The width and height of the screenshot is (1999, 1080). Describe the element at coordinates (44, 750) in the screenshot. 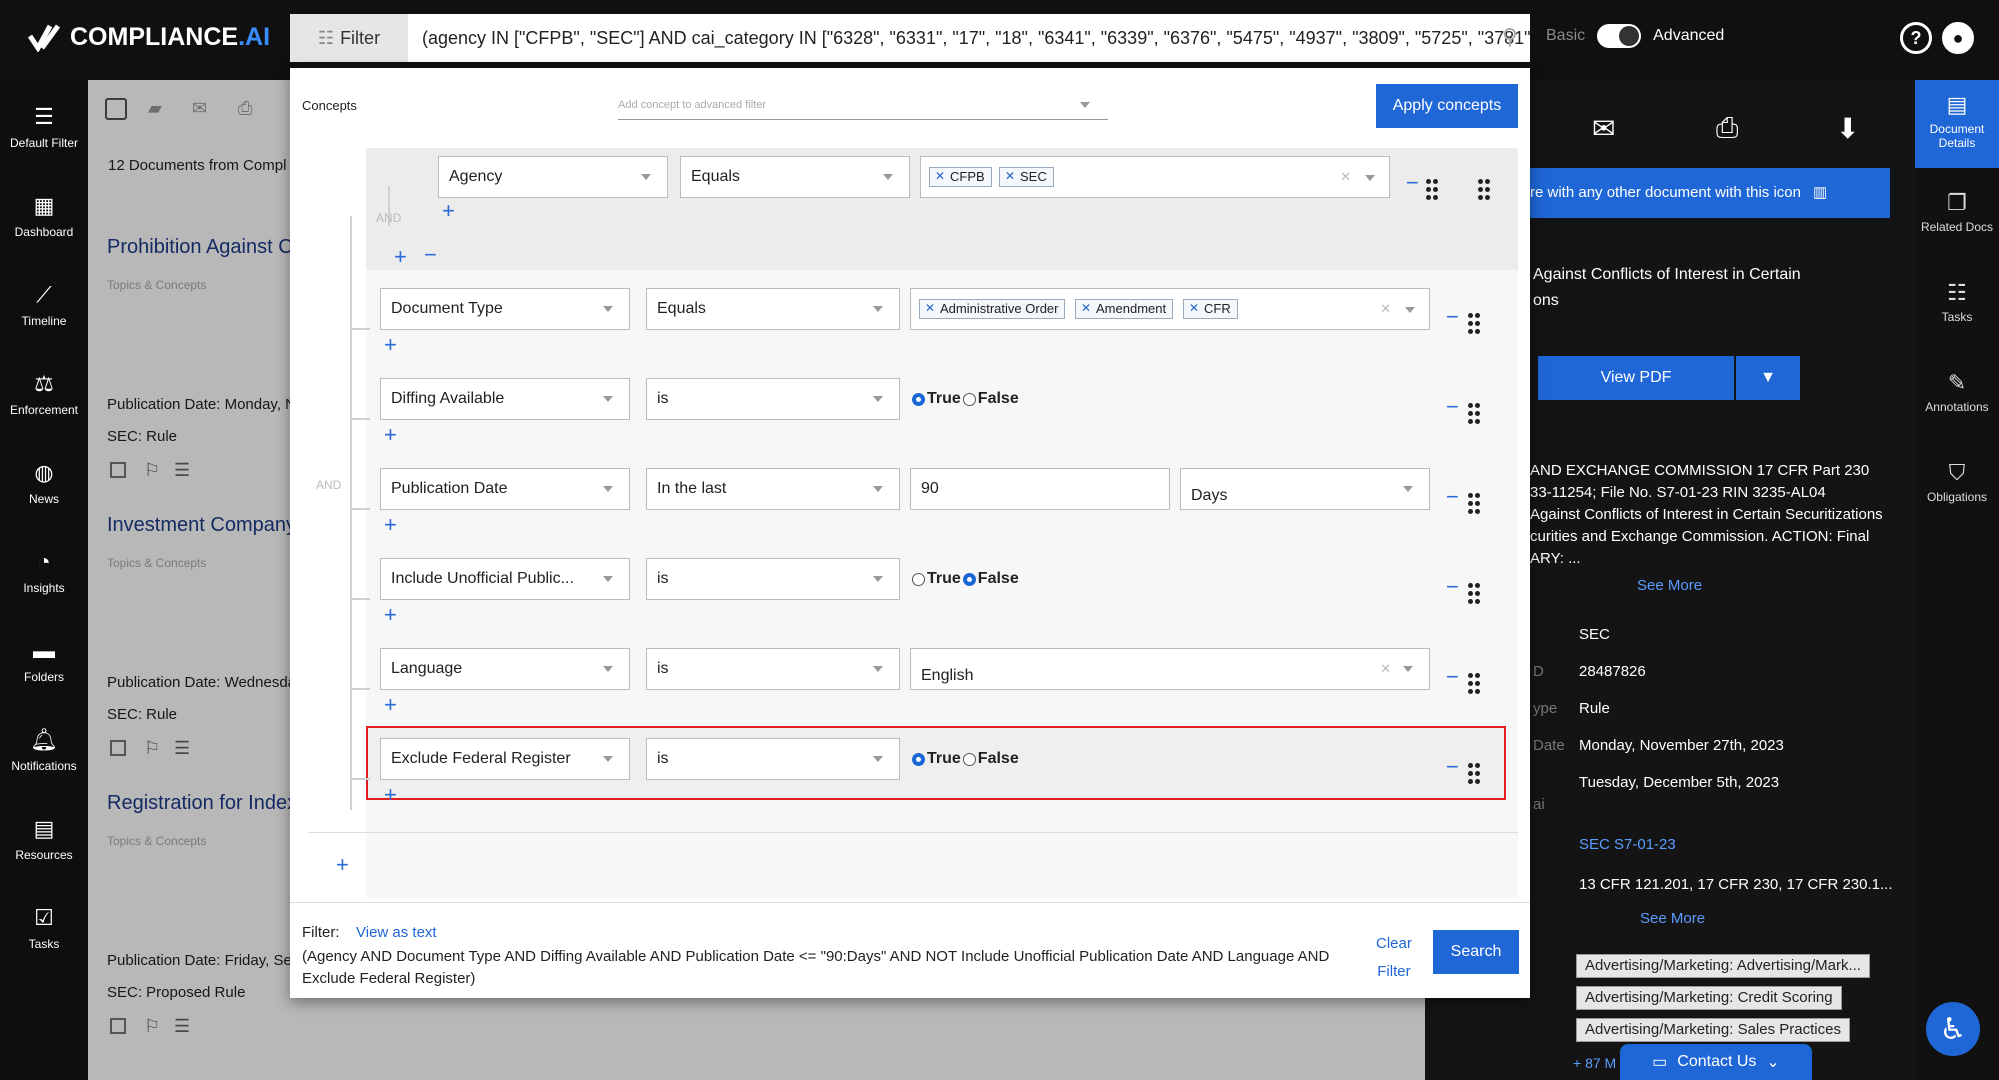

I see `nav-notifications: 🔔︎ Notifications` at that location.